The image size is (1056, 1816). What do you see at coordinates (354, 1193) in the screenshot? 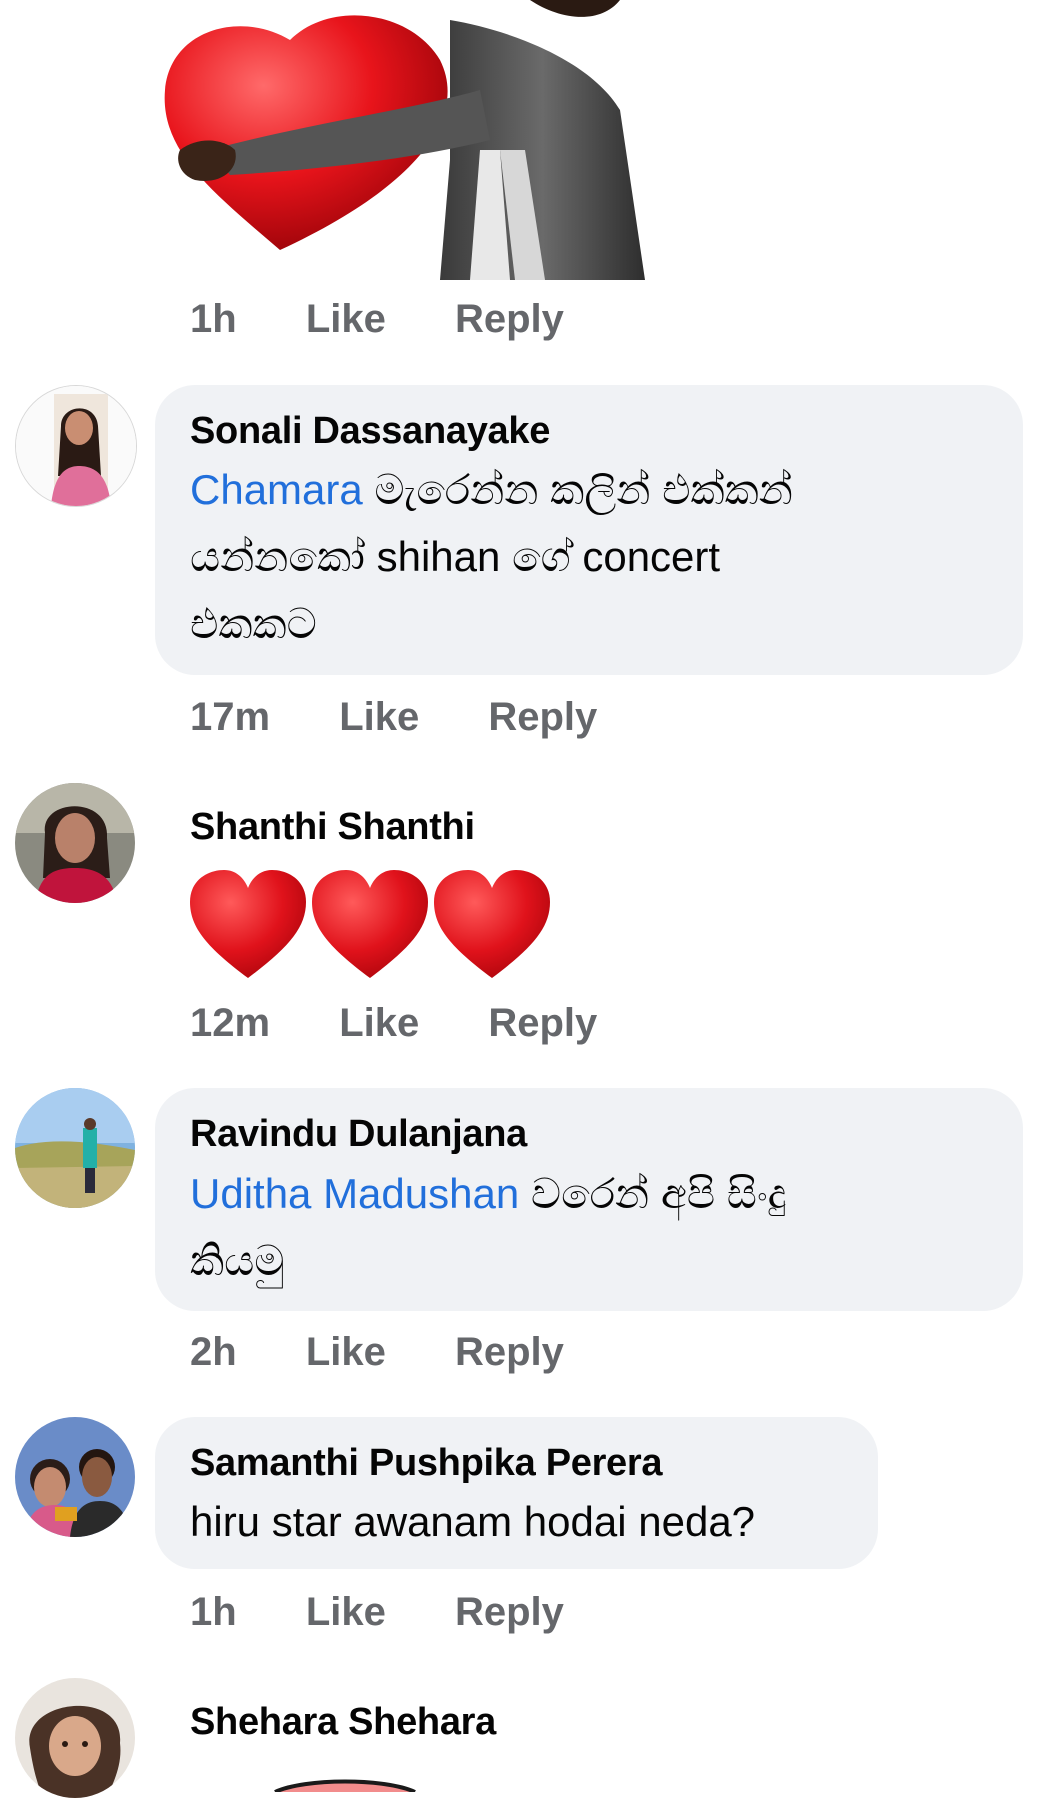
I see `mention-link: Uditha Madushan` at bounding box center [354, 1193].